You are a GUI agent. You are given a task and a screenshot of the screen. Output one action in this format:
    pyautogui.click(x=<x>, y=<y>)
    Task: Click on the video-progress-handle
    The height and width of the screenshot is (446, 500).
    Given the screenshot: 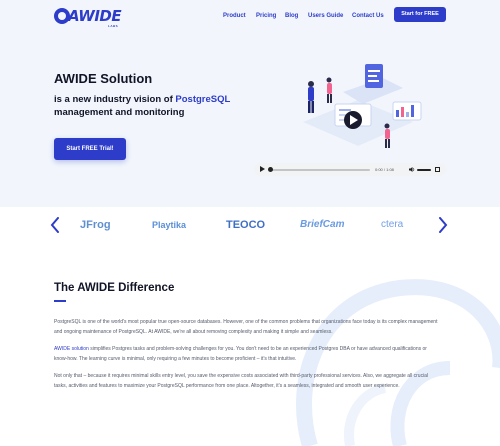 What is the action you would take?
    pyautogui.click(x=270, y=169)
    